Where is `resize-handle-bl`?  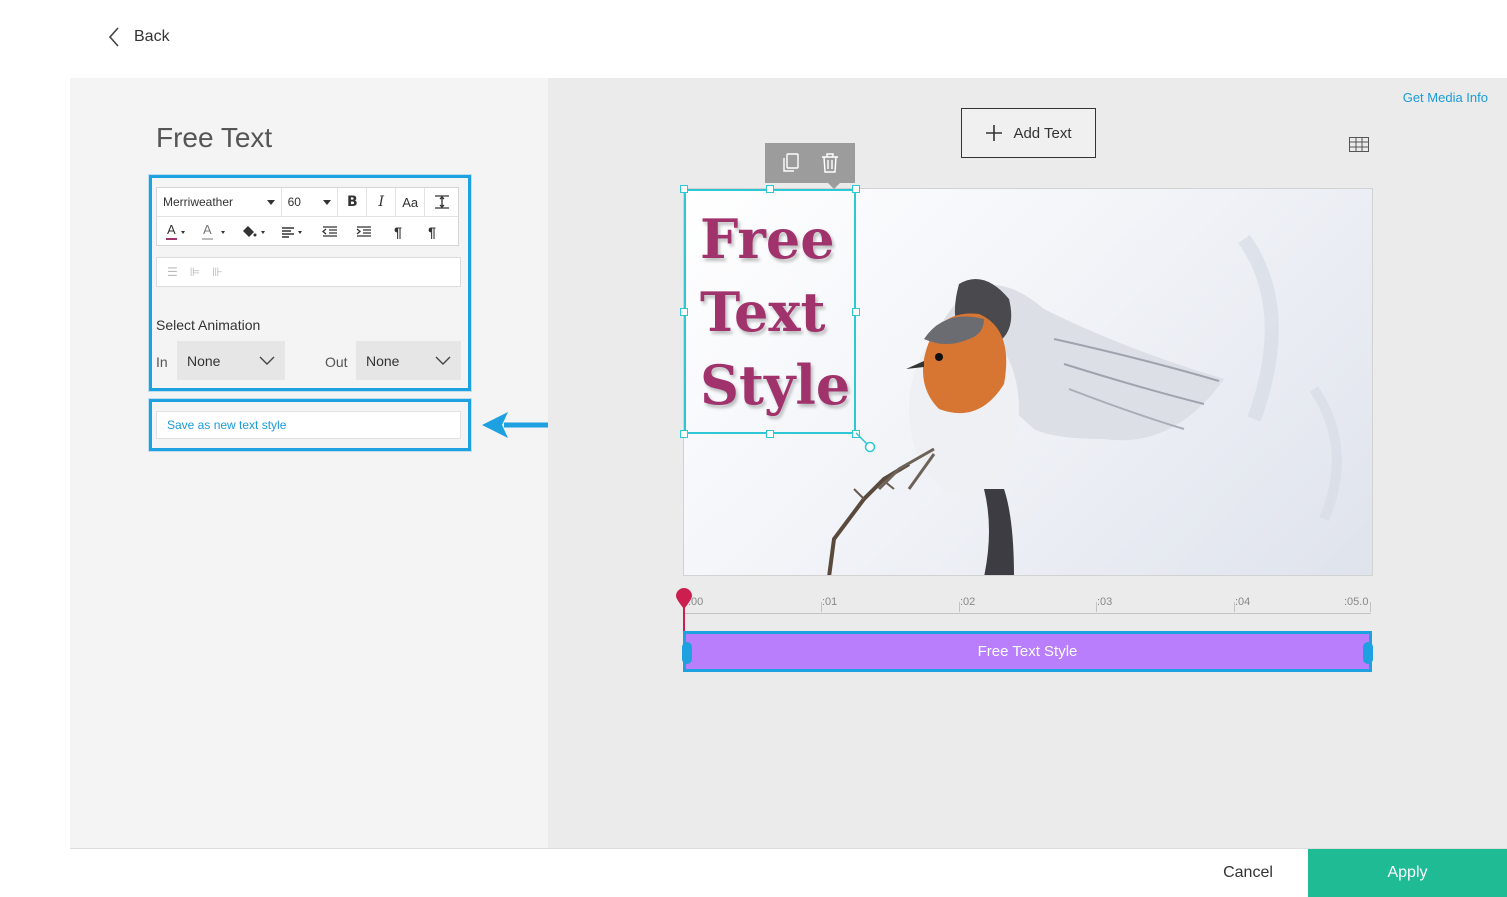 resize-handle-bl is located at coordinates (684, 434).